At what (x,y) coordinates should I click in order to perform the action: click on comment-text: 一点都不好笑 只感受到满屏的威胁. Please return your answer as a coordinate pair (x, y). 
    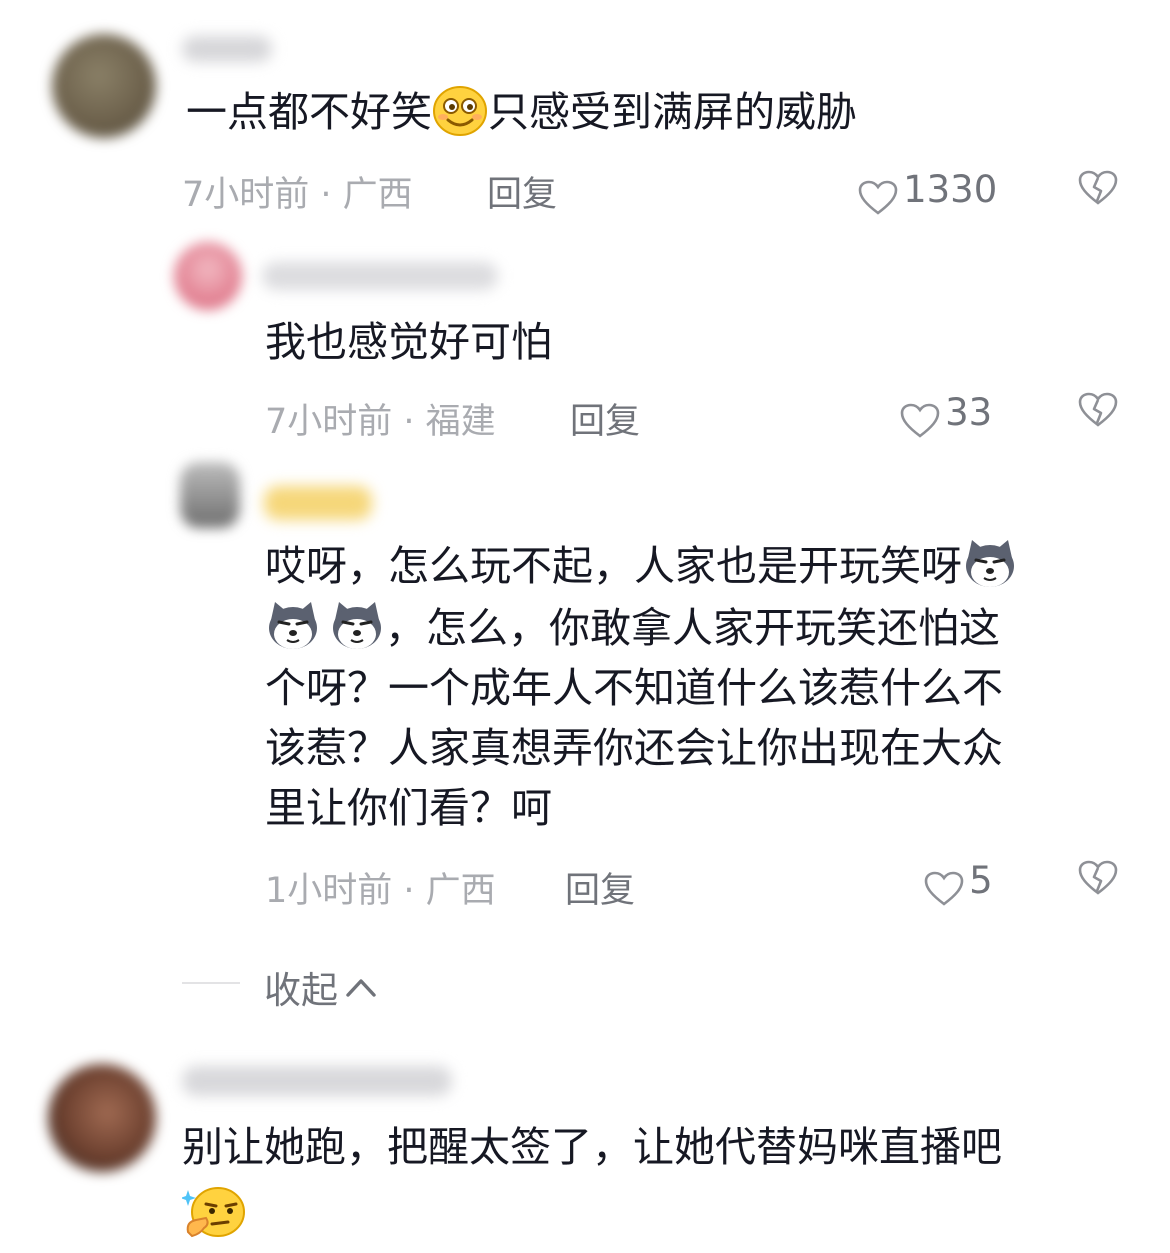
    Looking at the image, I should click on (521, 112).